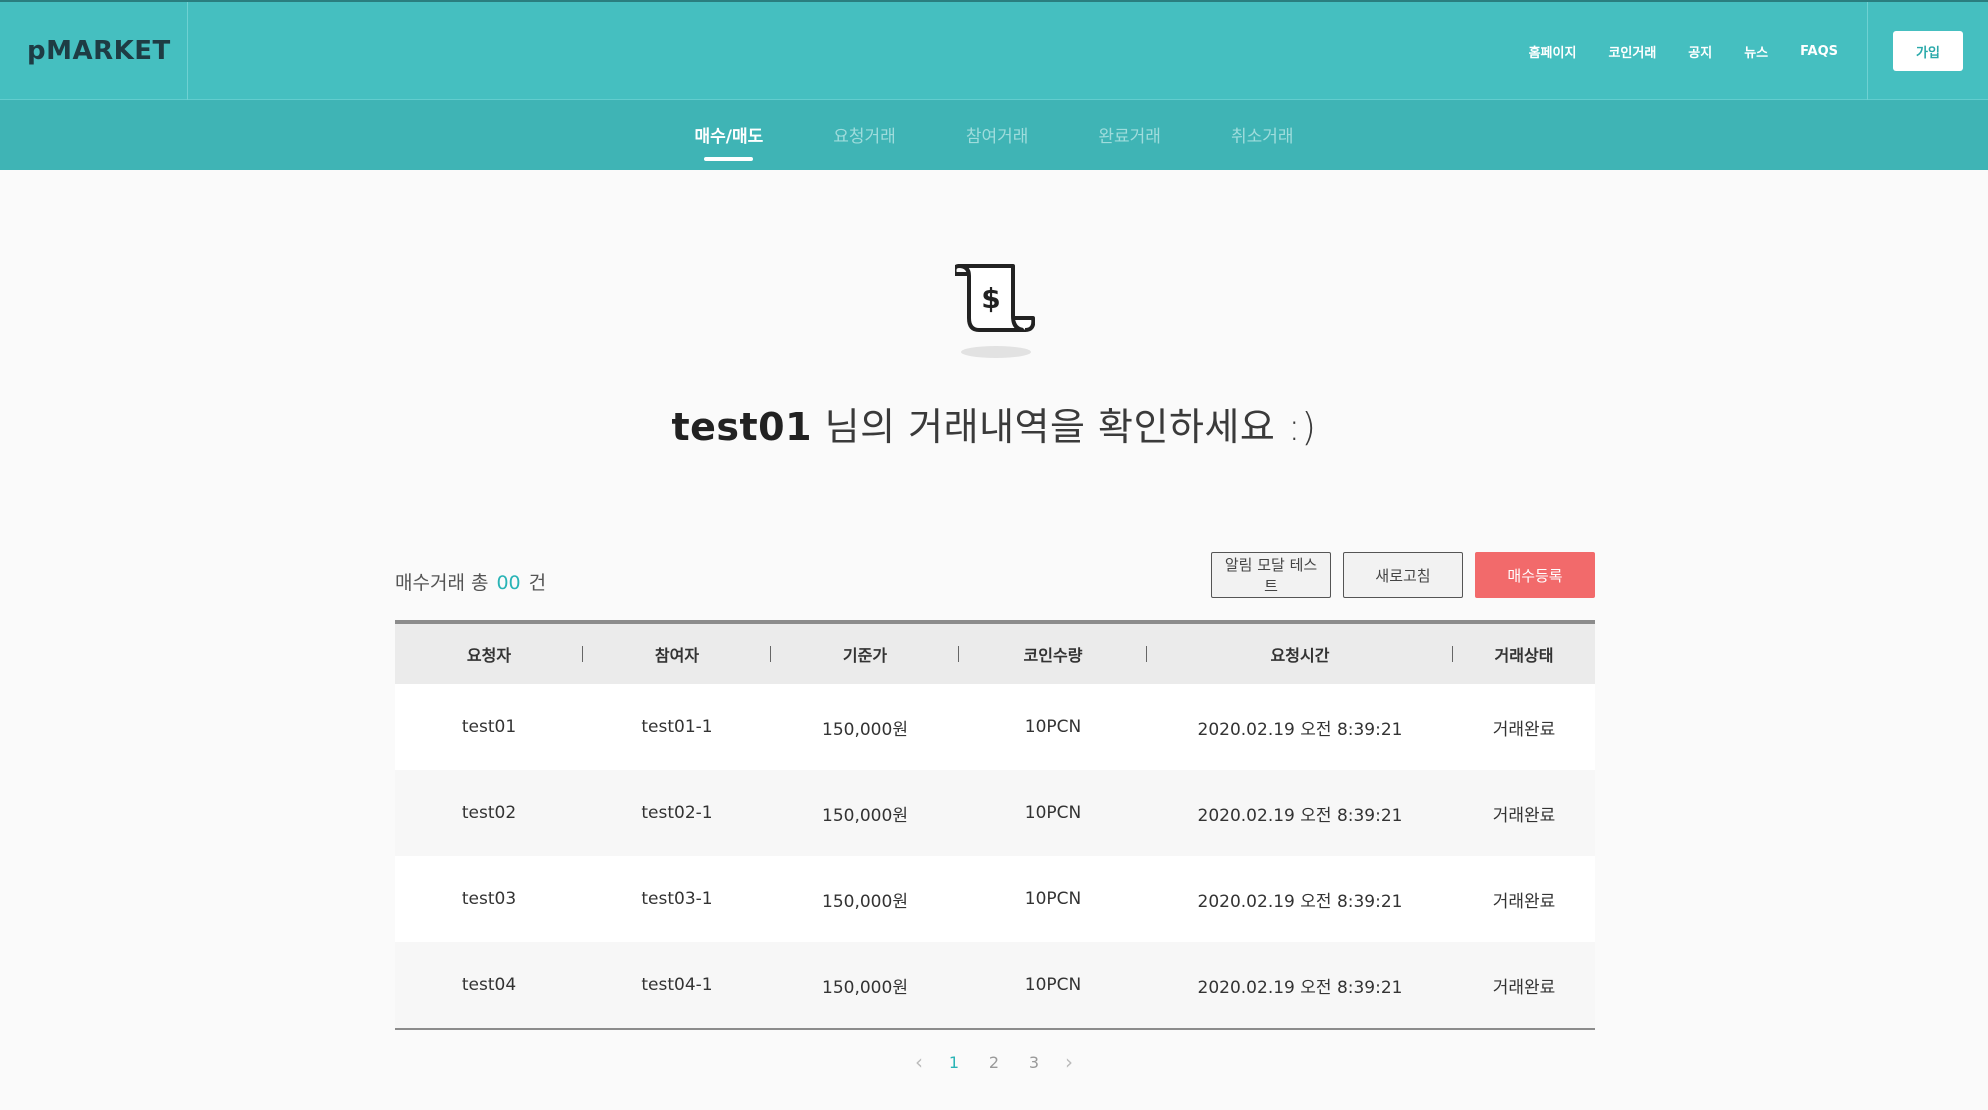  What do you see at coordinates (1034, 1062) in the screenshot?
I see `page-3: 3` at bounding box center [1034, 1062].